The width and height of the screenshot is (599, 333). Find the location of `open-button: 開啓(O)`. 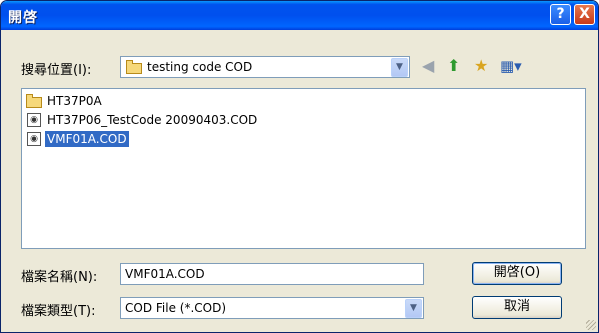

open-button: 開啓(O) is located at coordinates (517, 273).